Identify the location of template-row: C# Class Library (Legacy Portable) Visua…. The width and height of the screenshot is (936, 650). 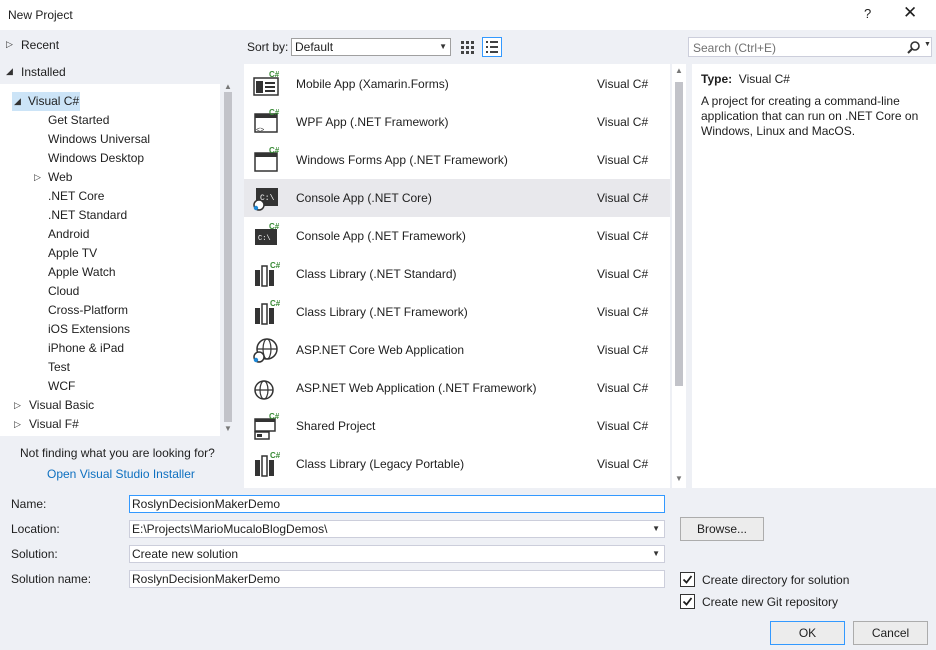
(457, 464).